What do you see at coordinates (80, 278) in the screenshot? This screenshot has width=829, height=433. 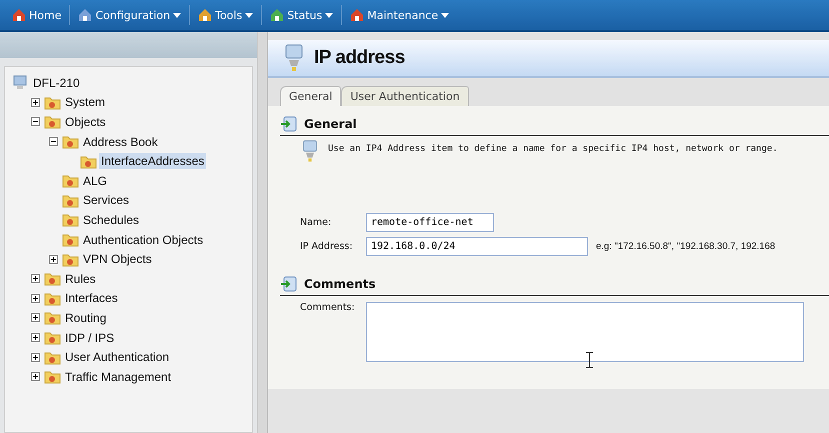 I see `tree-item: Rules` at bounding box center [80, 278].